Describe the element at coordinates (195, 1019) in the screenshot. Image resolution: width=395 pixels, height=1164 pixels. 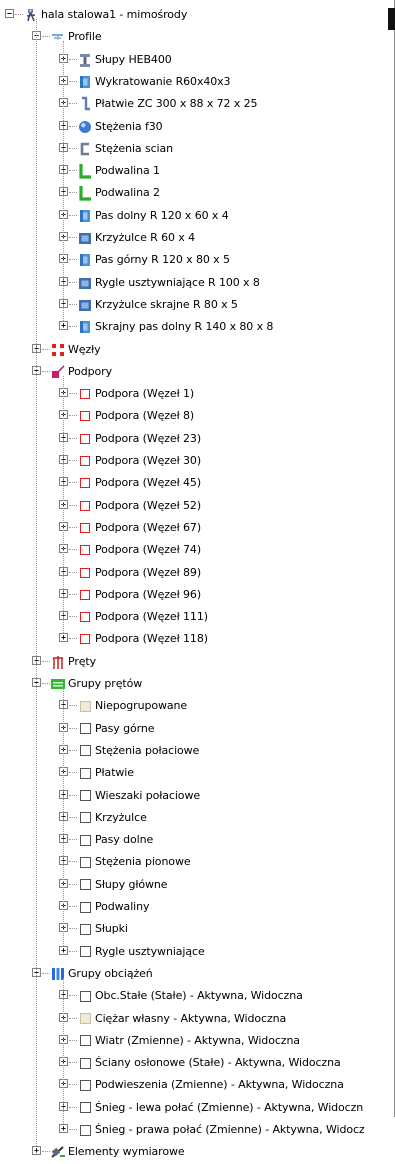
I see `load-group-item: + Ciężar własny - Aktywna, Widoczna` at that location.